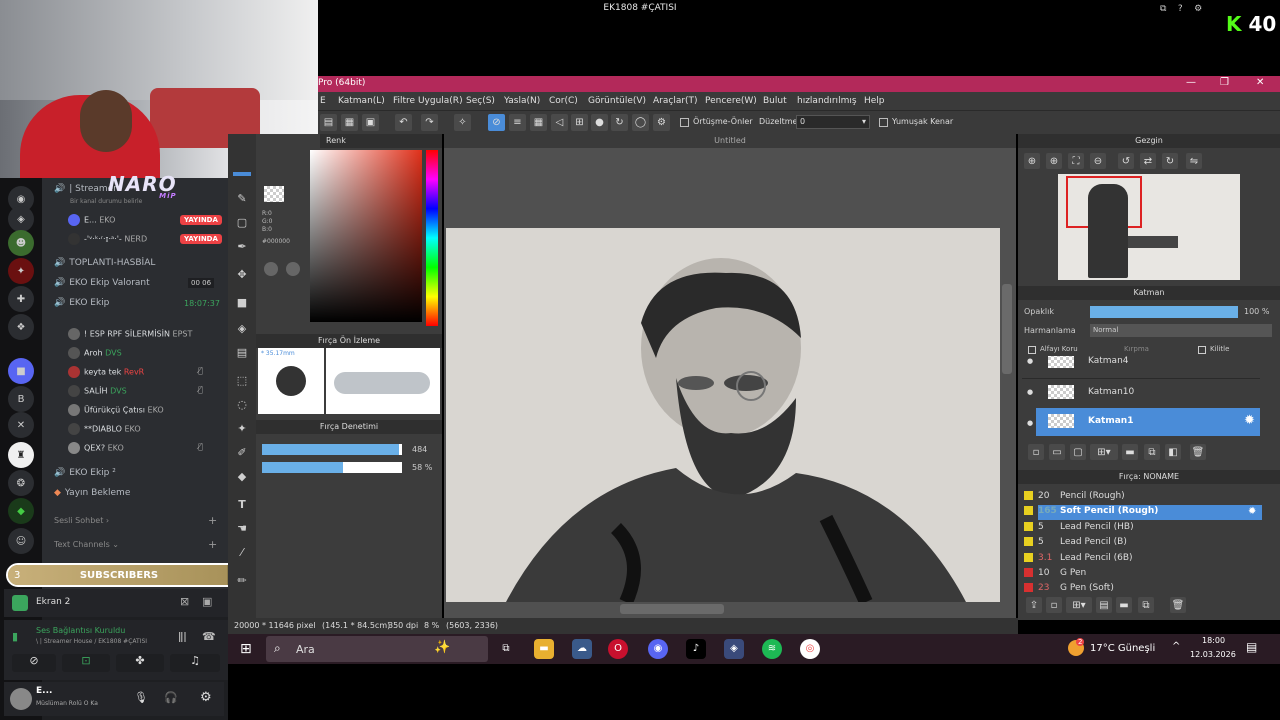 The height and width of the screenshot is (720, 1280). What do you see at coordinates (86, 663) in the screenshot?
I see `screen-share-button: ⊡` at bounding box center [86, 663].